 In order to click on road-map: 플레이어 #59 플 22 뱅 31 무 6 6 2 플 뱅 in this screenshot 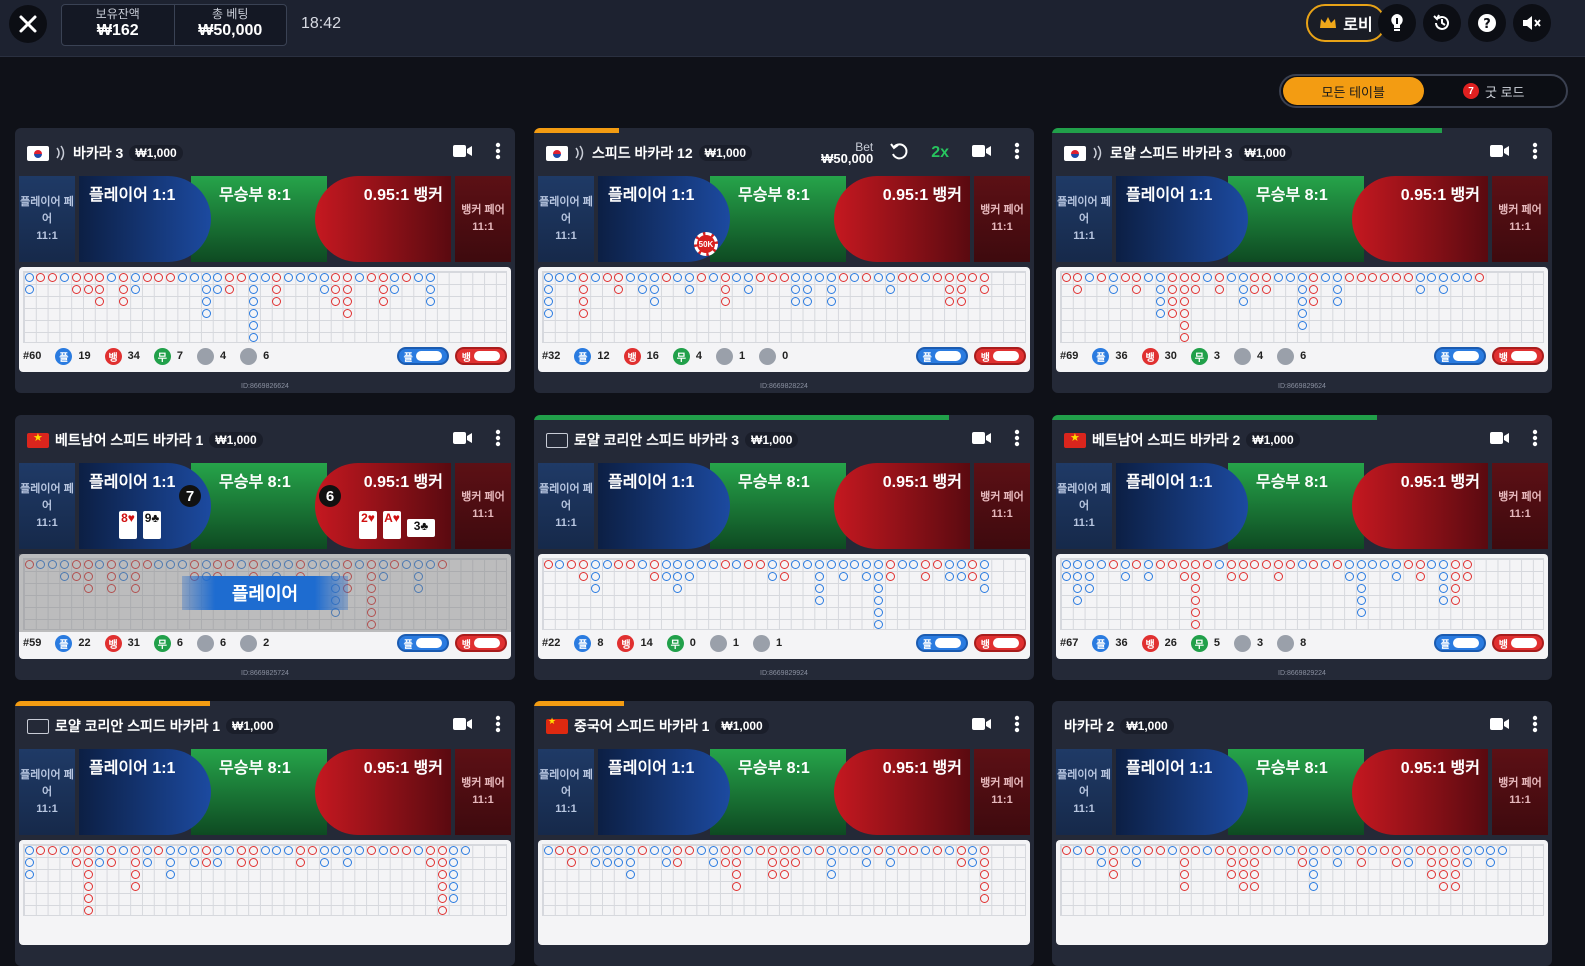, I will do `click(265, 606)`.